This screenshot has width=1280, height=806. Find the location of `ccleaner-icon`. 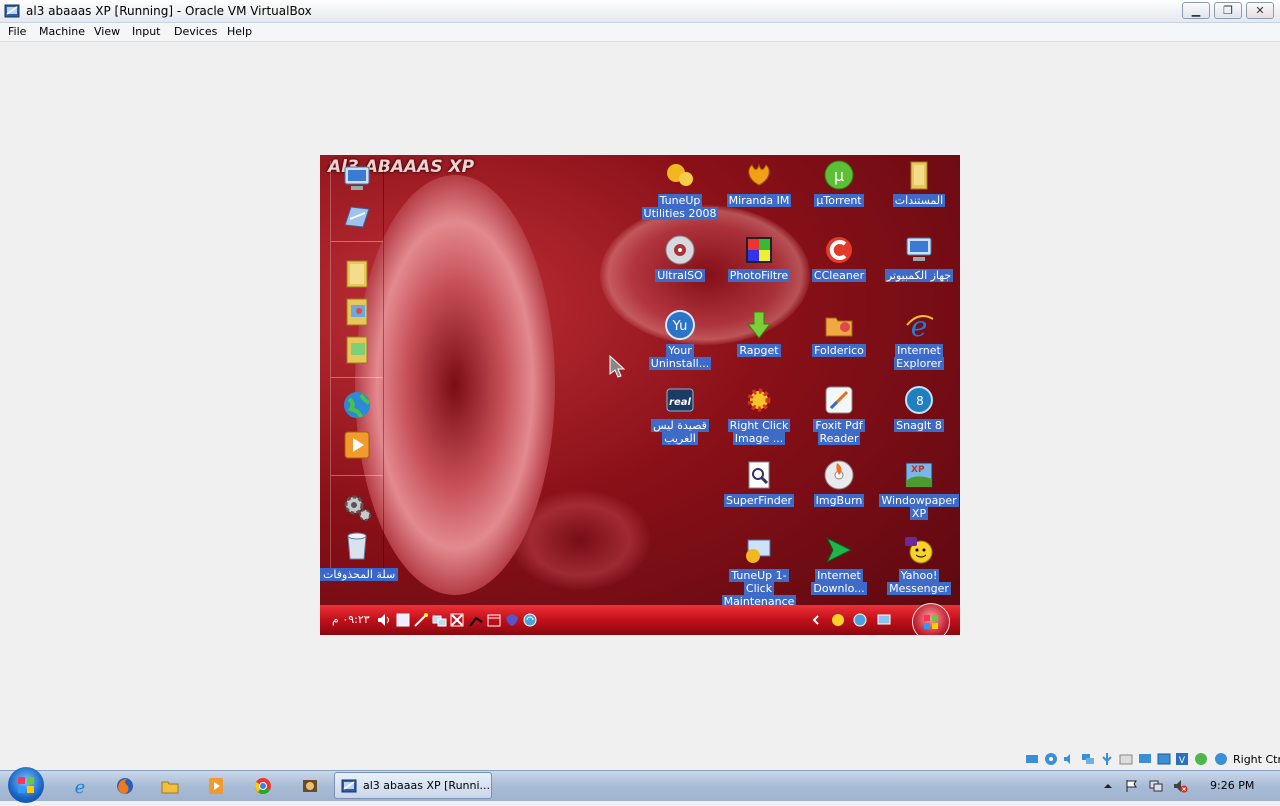

ccleaner-icon is located at coordinates (839, 250).